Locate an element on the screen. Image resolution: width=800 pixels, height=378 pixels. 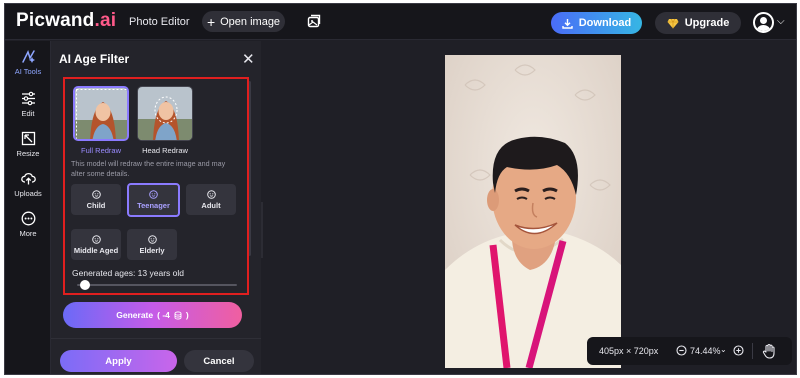
zoom-toolbar: 405px × 720px 74.44% ⌄ is located at coordinates (689, 351).